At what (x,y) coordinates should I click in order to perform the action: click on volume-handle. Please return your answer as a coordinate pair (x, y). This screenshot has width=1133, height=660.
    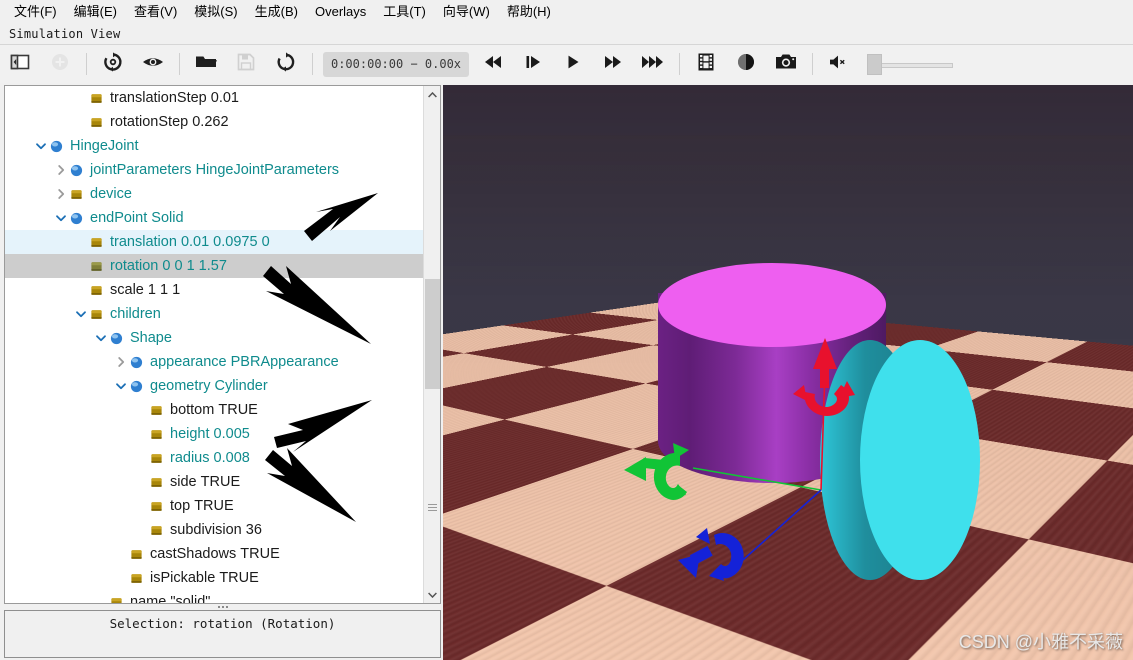
    Looking at the image, I should click on (874, 64).